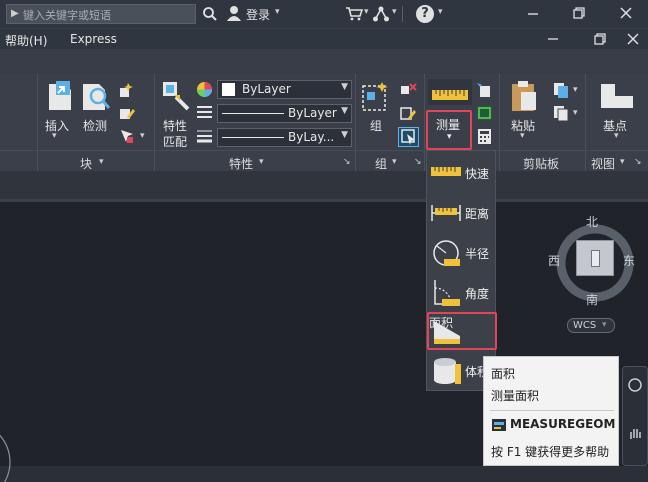  What do you see at coordinates (446, 171) in the screenshot?
I see `ruler-quick-icon` at bounding box center [446, 171].